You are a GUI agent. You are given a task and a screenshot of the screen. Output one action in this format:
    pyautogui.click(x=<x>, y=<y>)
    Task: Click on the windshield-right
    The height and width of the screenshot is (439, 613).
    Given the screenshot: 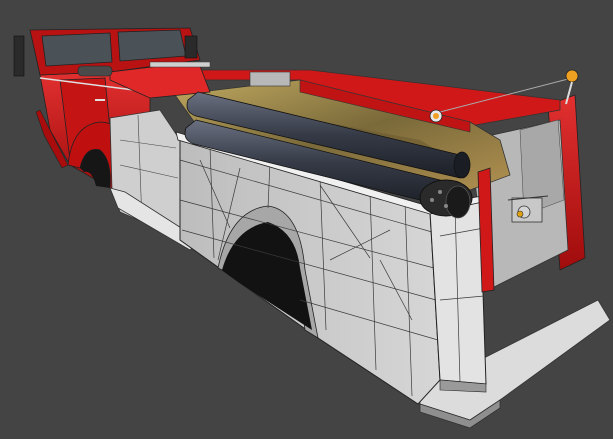 What is the action you would take?
    pyautogui.click(x=152, y=45)
    